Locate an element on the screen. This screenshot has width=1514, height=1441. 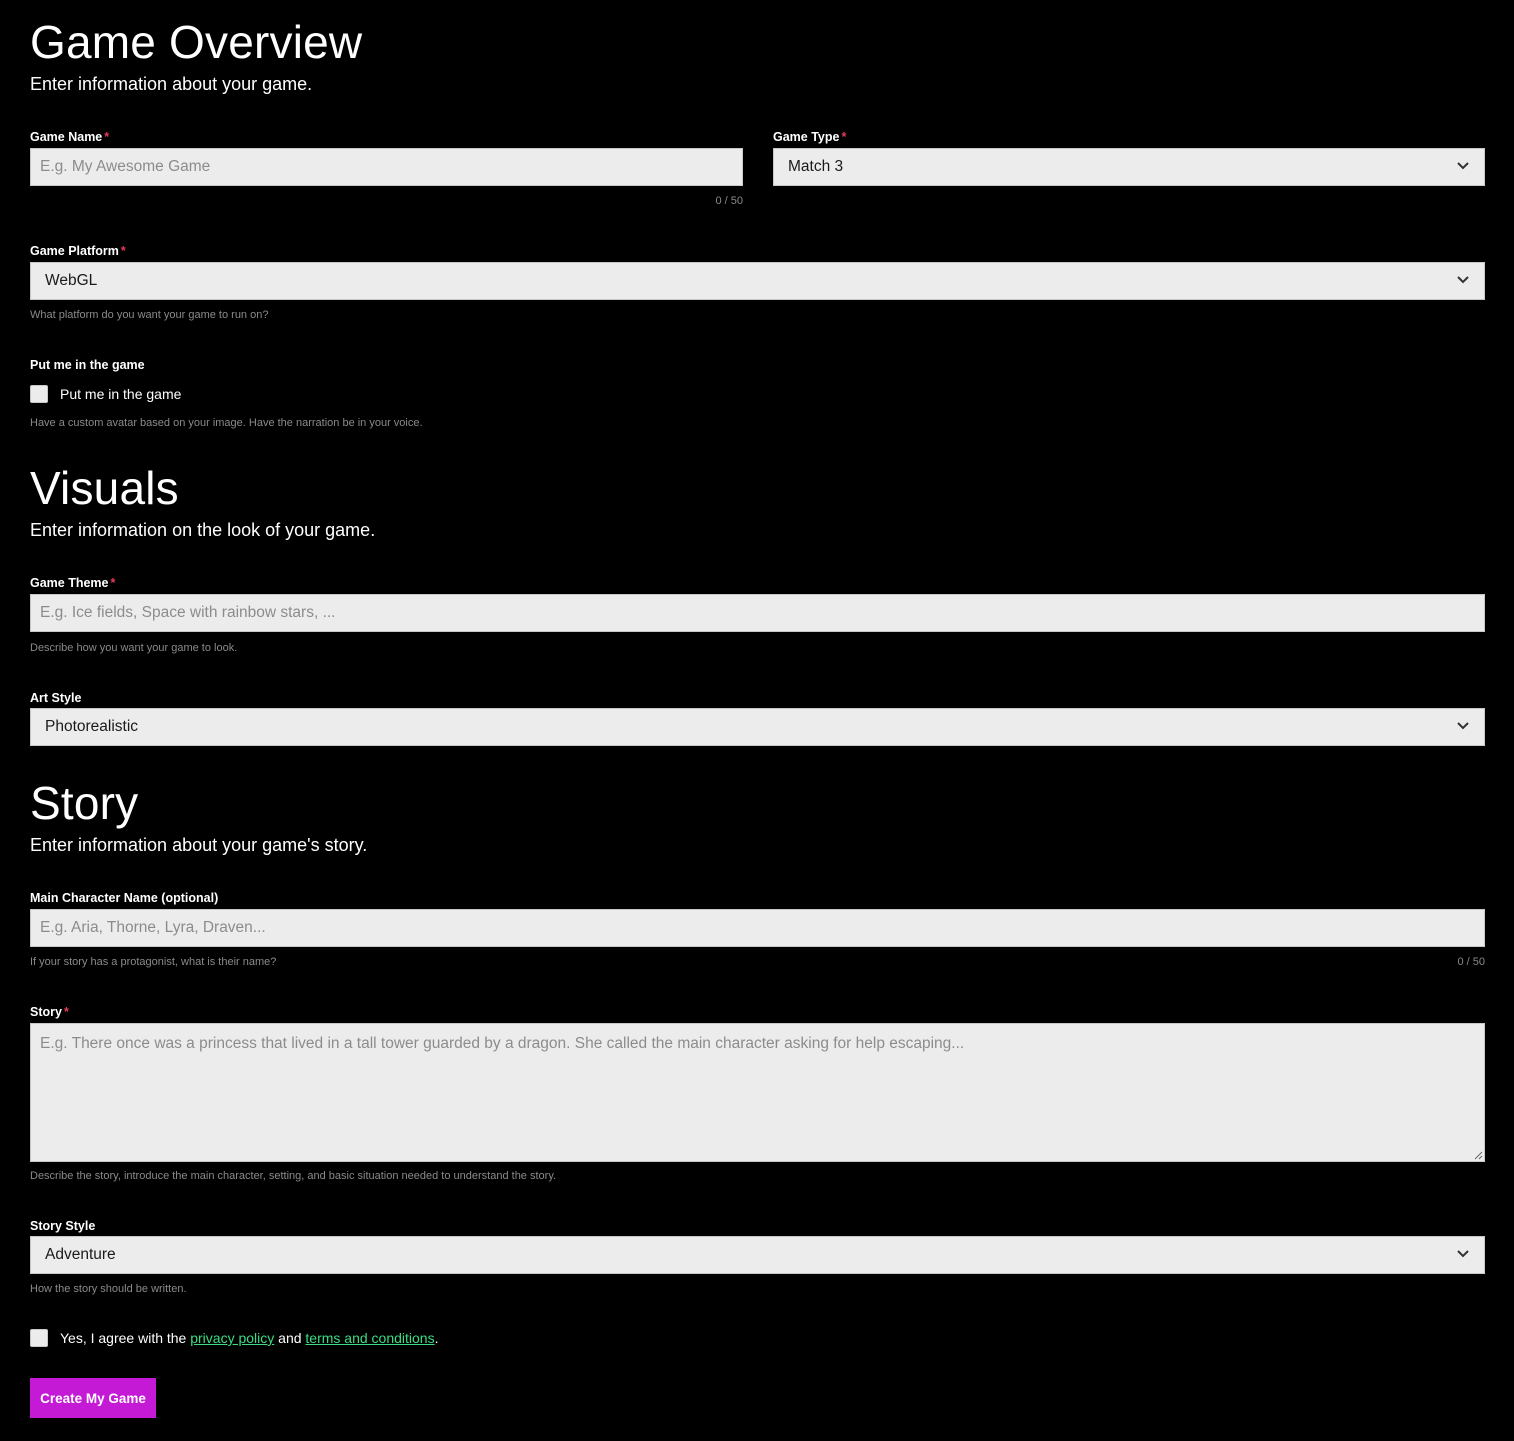
story-textarea is located at coordinates (757, 1092).